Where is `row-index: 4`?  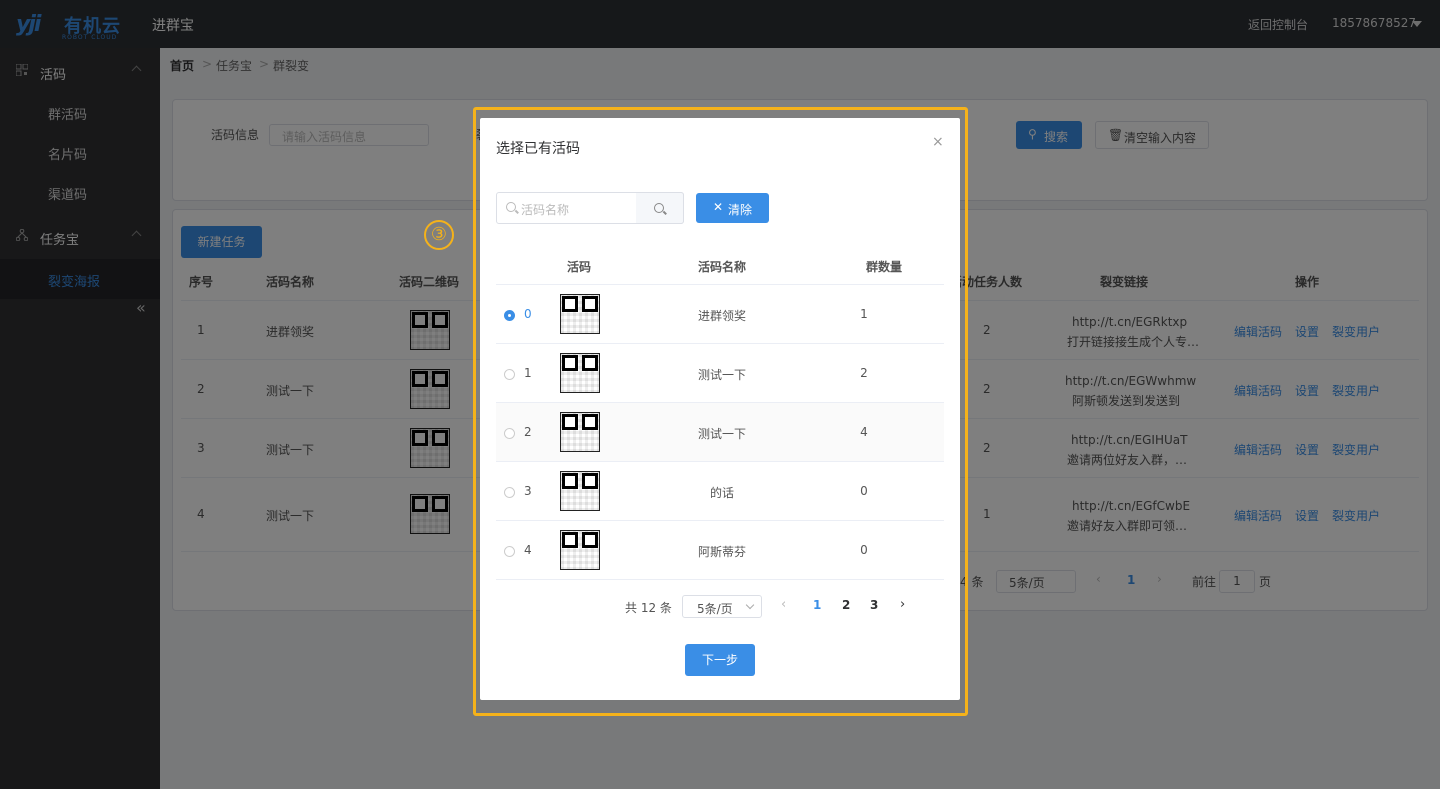 row-index: 4 is located at coordinates (528, 550).